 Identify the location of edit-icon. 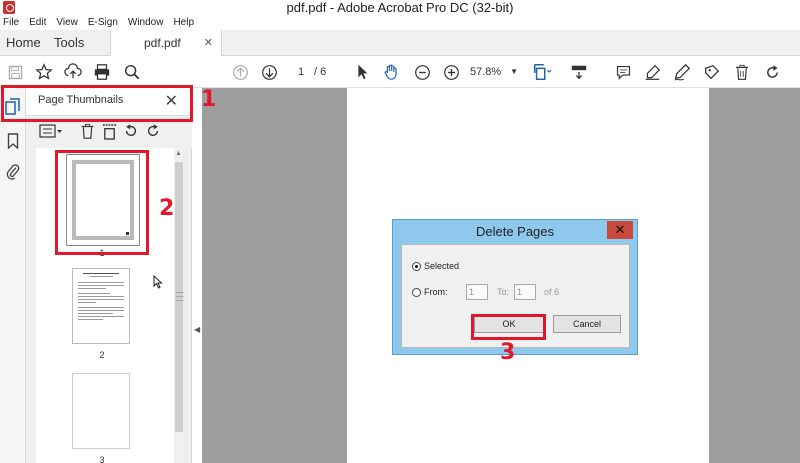
(712, 72).